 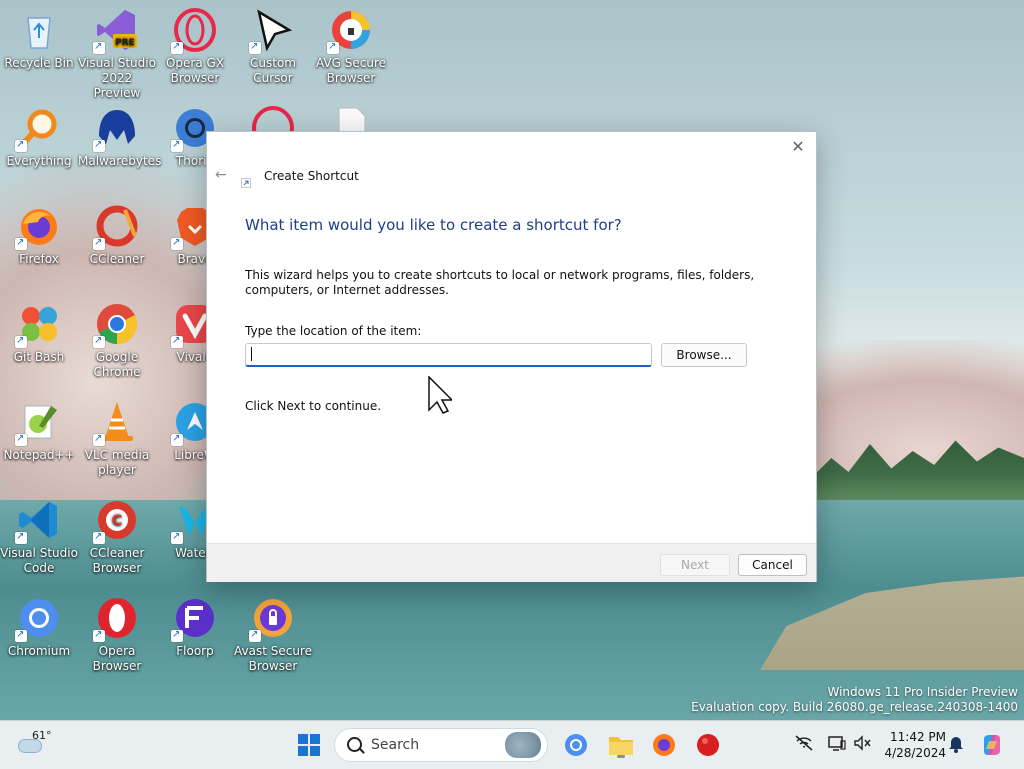 What do you see at coordinates (798, 147) in the screenshot?
I see `close-button: ✕` at bounding box center [798, 147].